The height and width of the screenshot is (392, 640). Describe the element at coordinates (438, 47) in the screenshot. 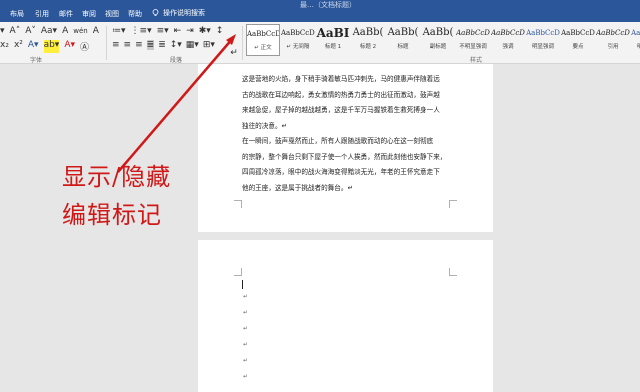

I see `style-name: 副标题` at that location.